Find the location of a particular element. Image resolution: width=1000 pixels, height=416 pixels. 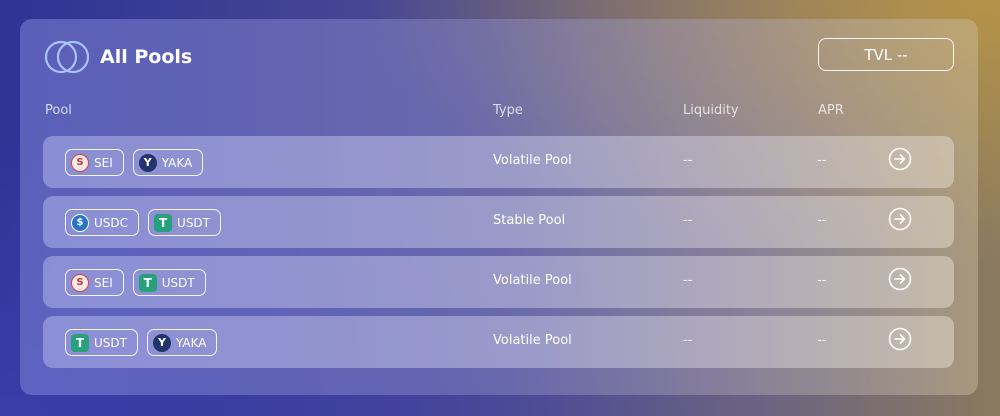

column-header-liquidity: Liquidity is located at coordinates (711, 110).